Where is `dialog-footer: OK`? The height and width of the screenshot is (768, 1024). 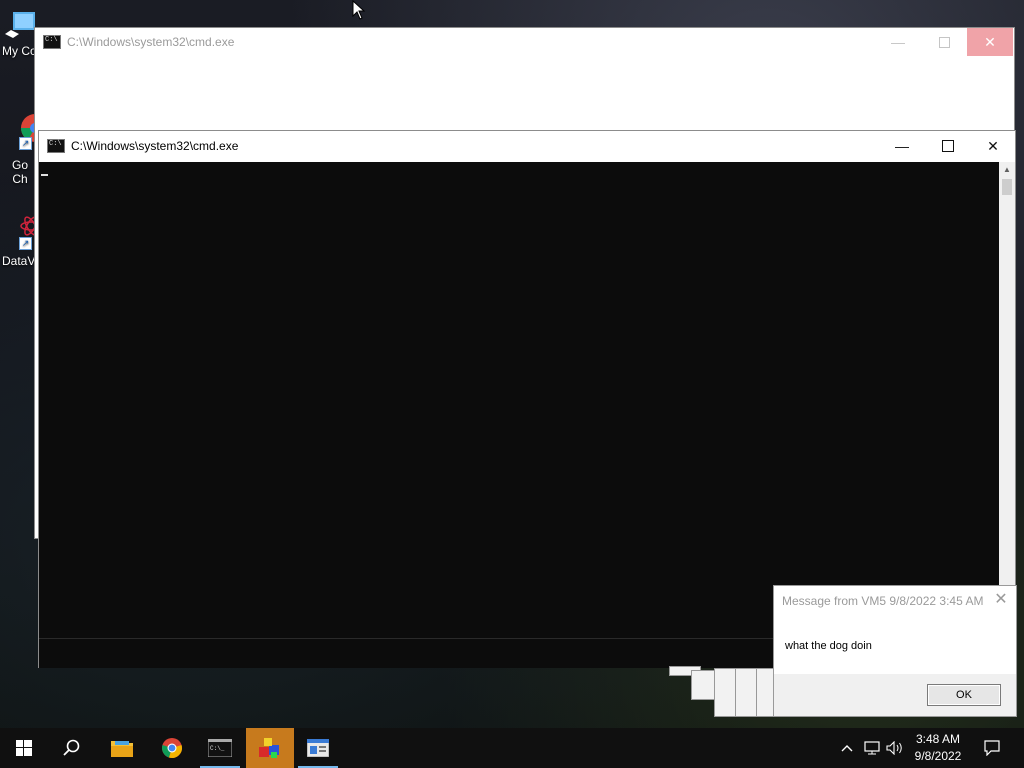 dialog-footer: OK is located at coordinates (895, 695).